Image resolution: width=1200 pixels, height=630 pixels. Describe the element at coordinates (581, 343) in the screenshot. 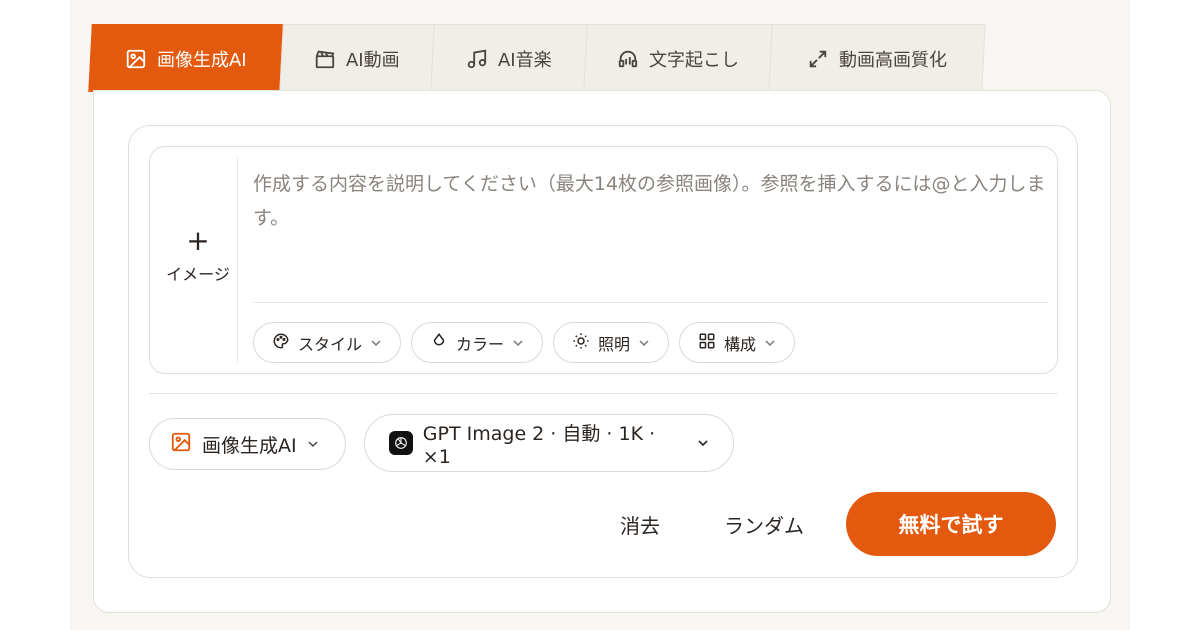

I see `sun-icon` at that location.